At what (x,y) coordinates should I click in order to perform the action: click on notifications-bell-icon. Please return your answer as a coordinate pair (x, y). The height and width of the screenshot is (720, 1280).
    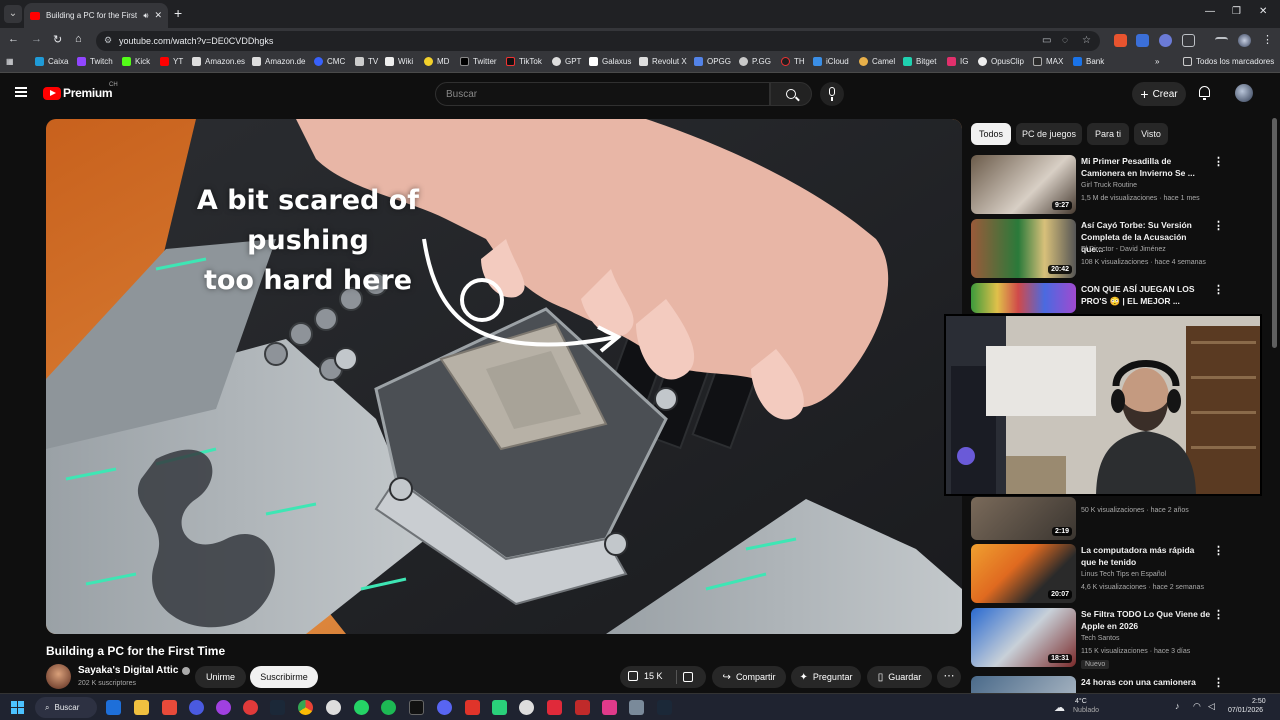
    Looking at the image, I should click on (1204, 93).